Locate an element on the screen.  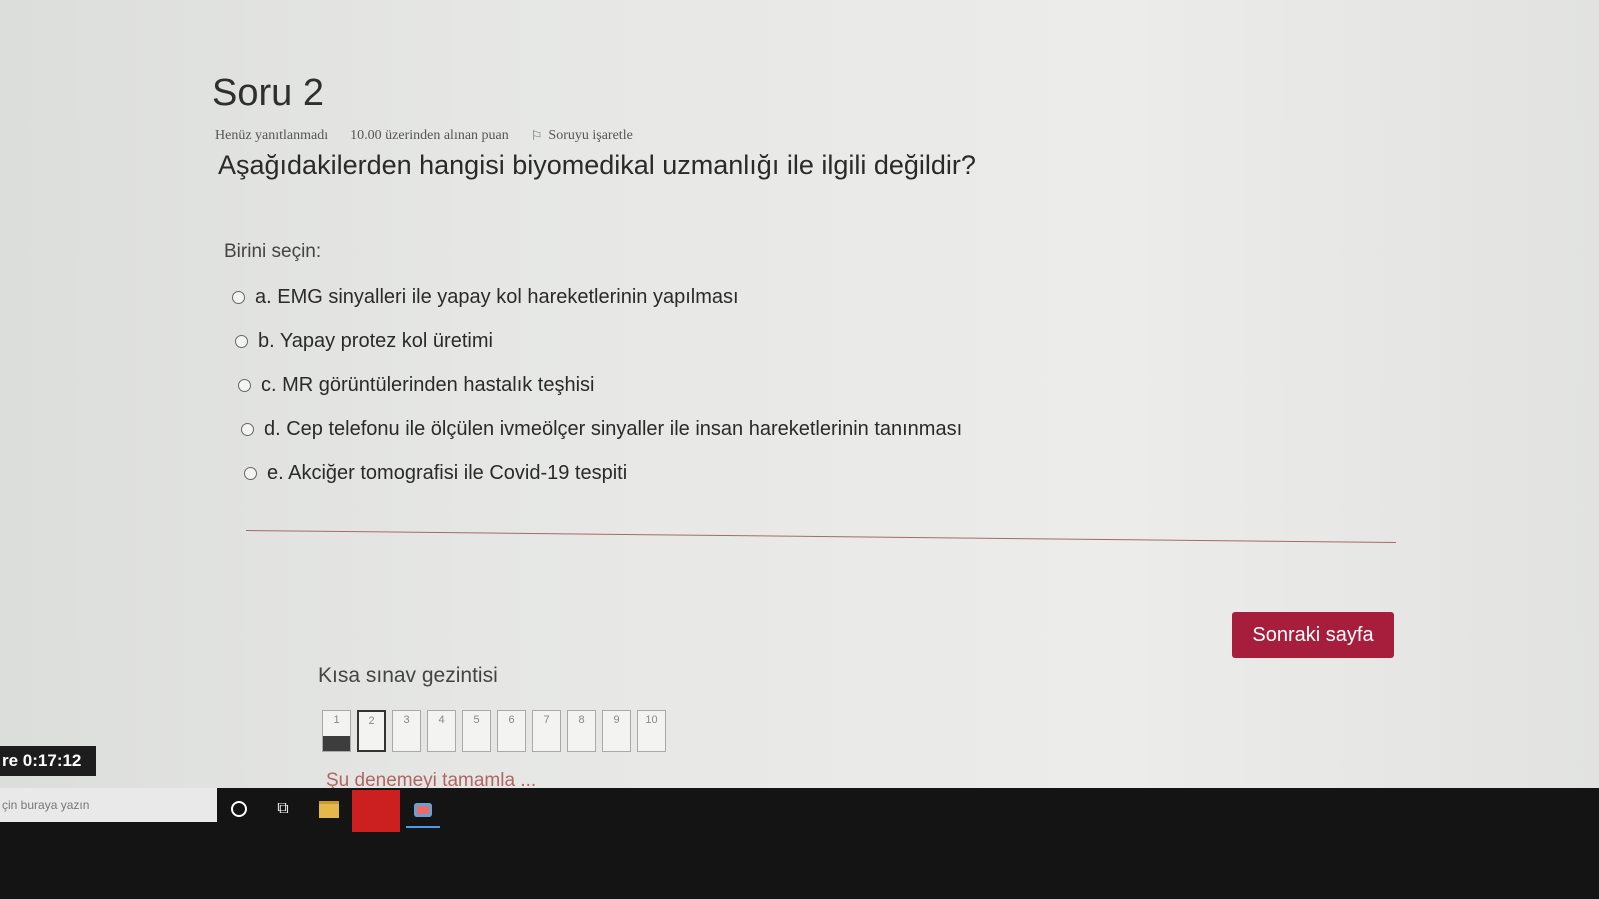
quiz-nav-button-5: 5 is located at coordinates (476, 731).